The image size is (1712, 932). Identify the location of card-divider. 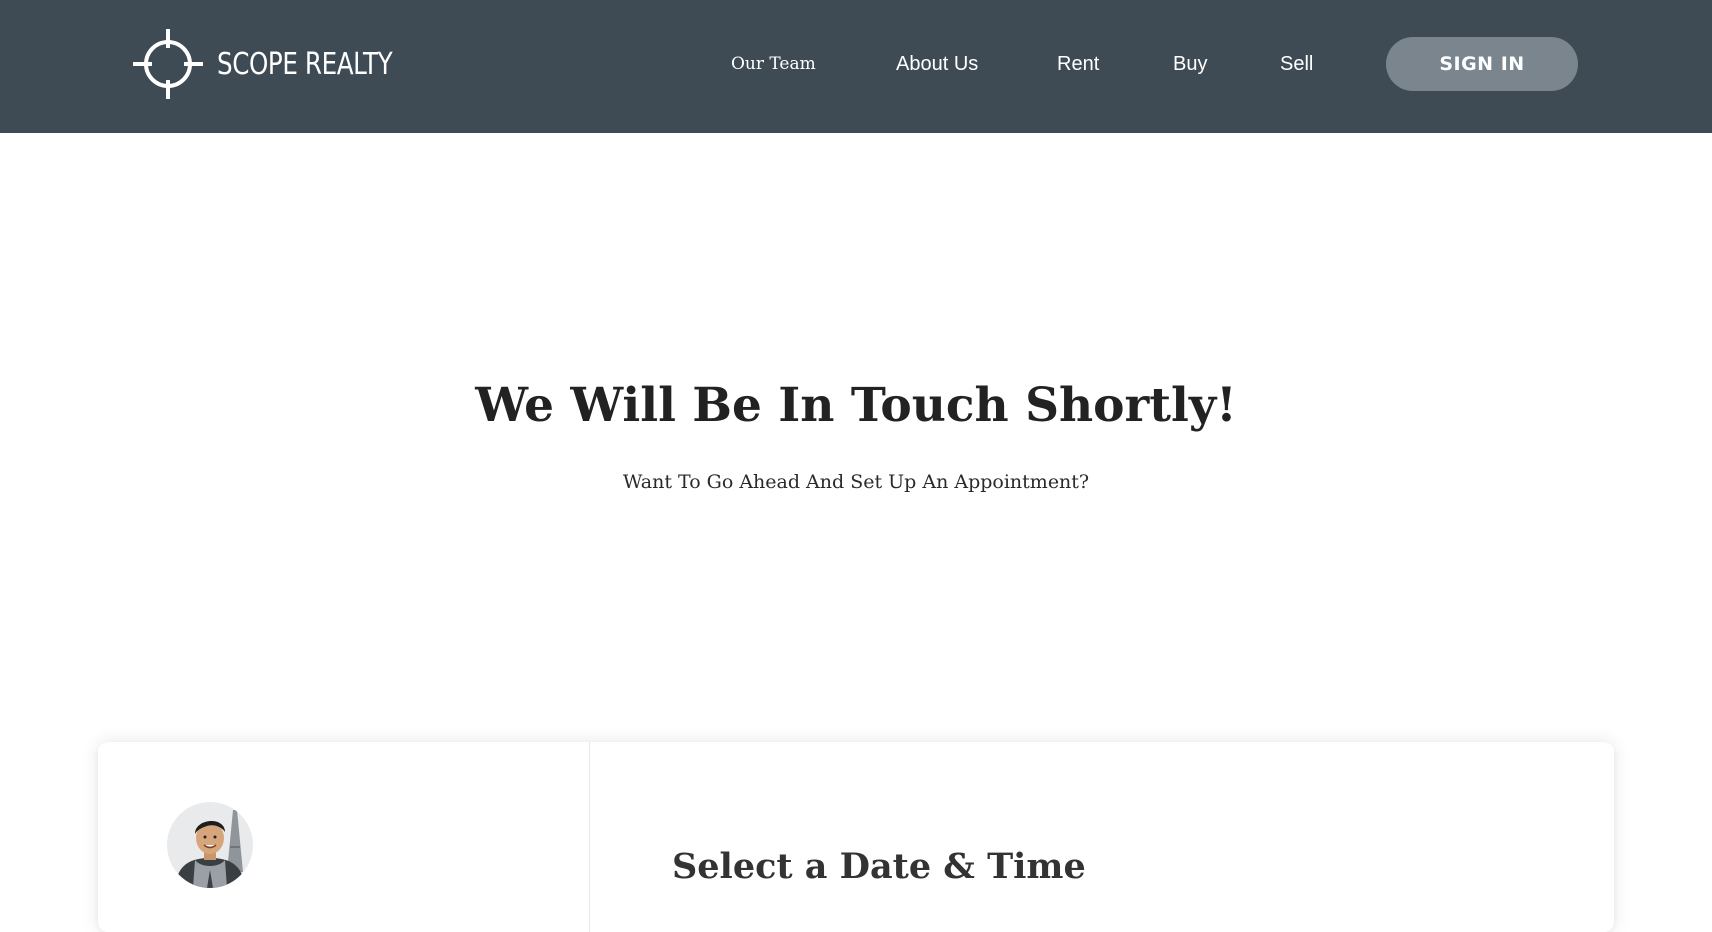
(589, 837).